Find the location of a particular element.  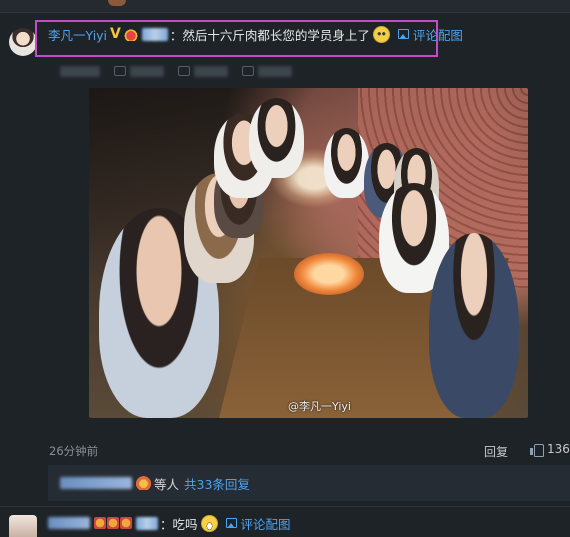

nerd-emoji-icon is located at coordinates (381, 34).